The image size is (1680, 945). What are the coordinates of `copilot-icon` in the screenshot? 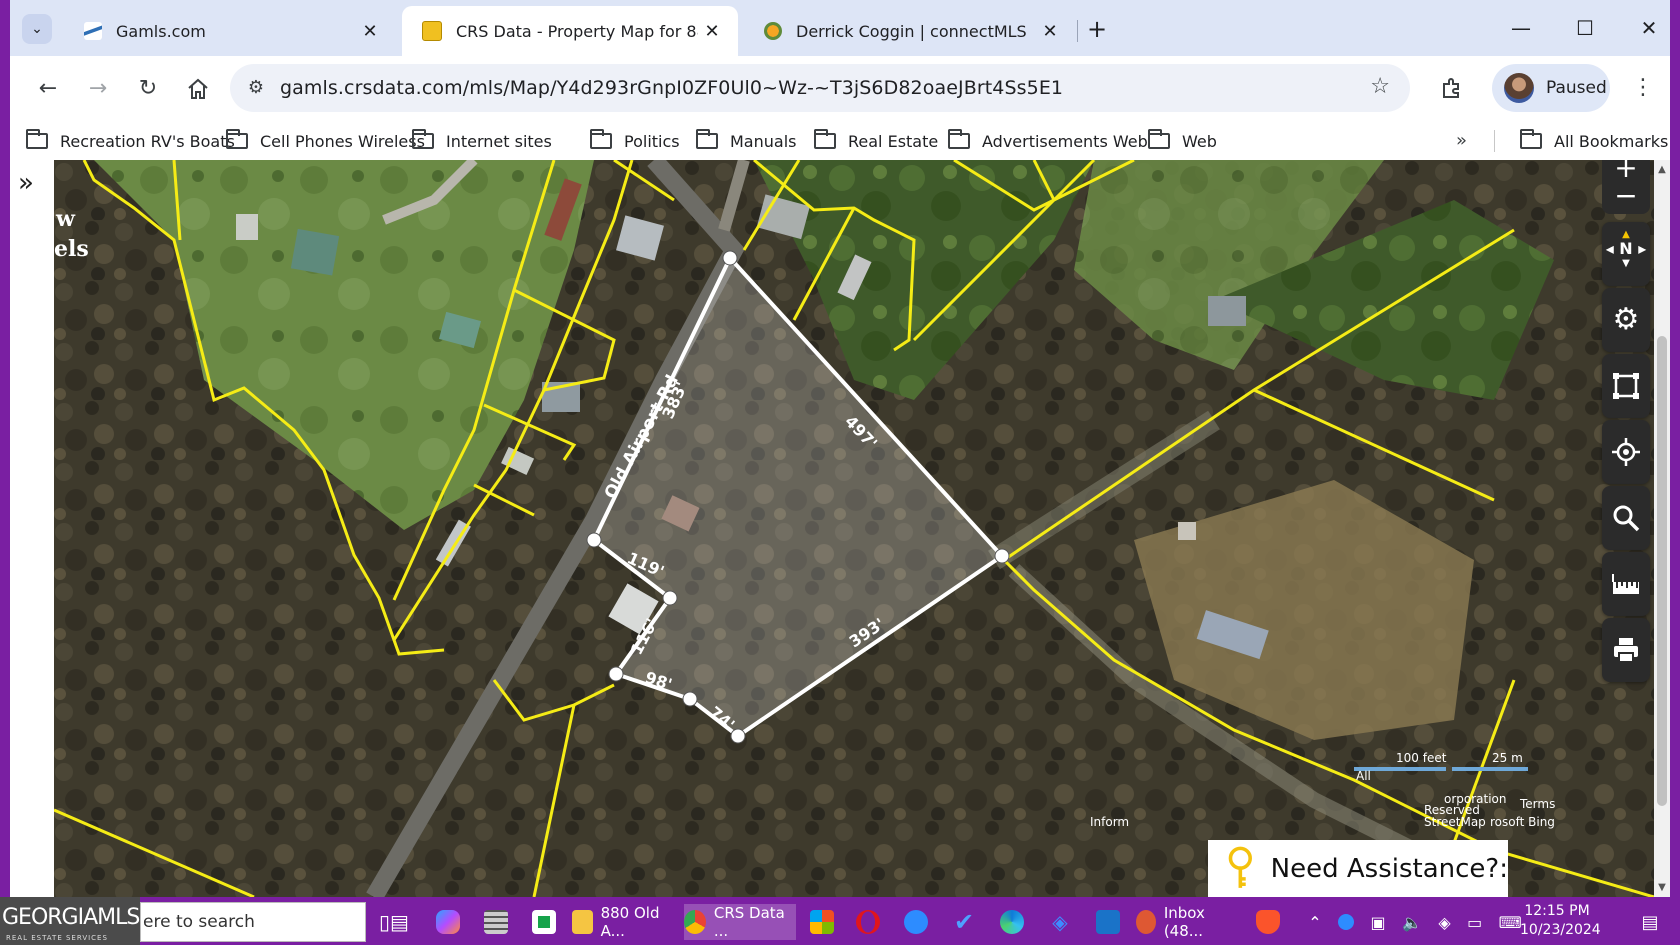 It's located at (448, 922).